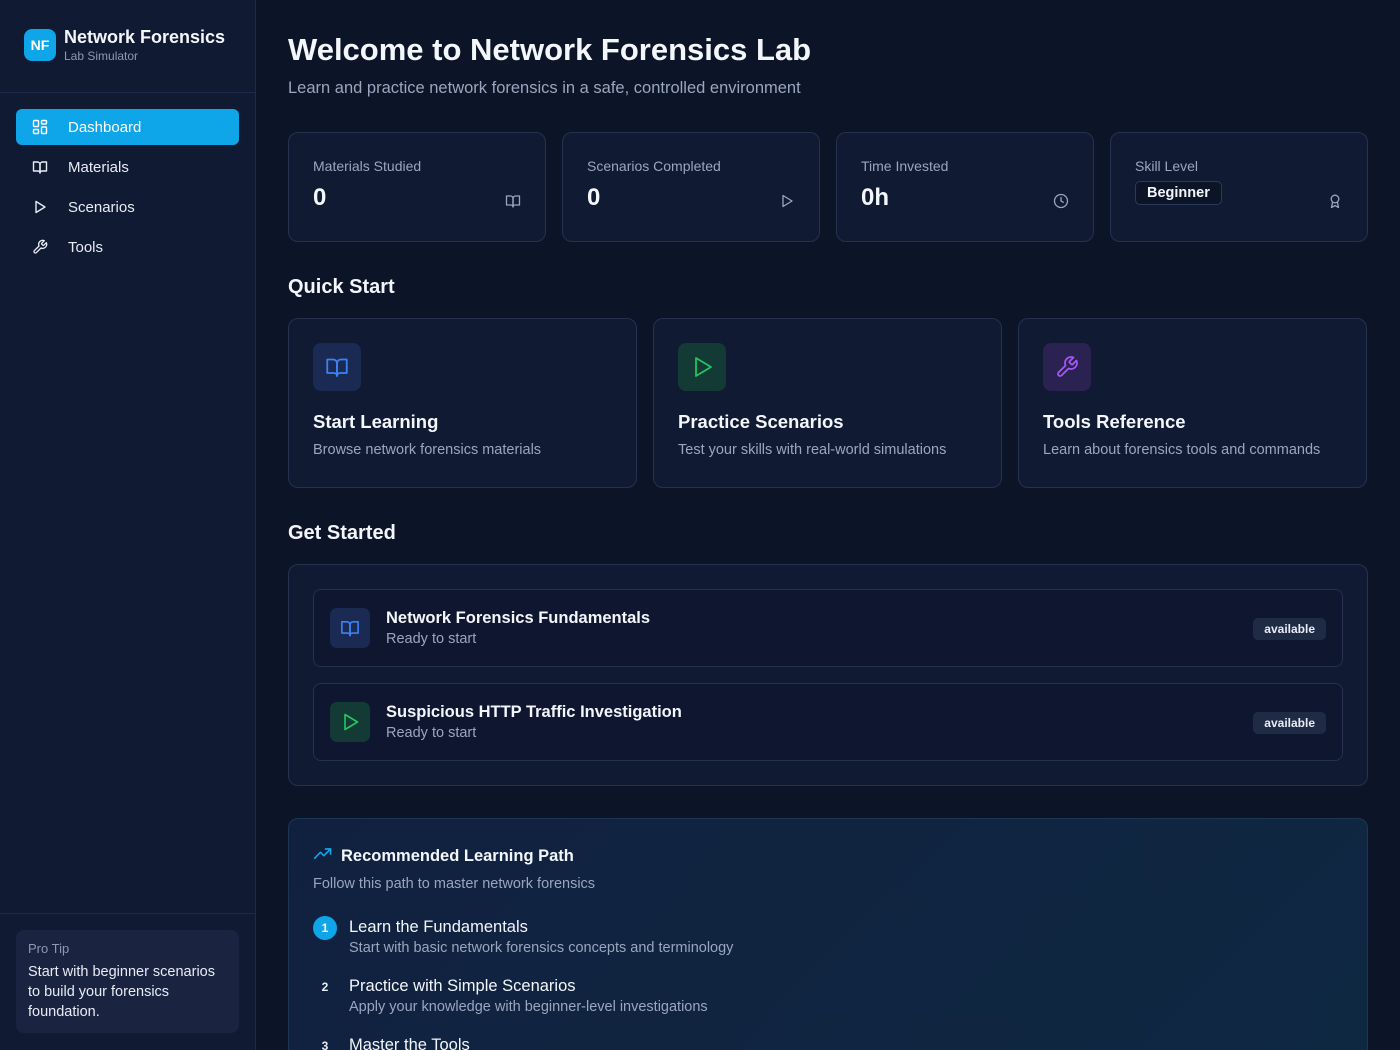  What do you see at coordinates (875, 197) in the screenshot?
I see `stat-value: 0h` at bounding box center [875, 197].